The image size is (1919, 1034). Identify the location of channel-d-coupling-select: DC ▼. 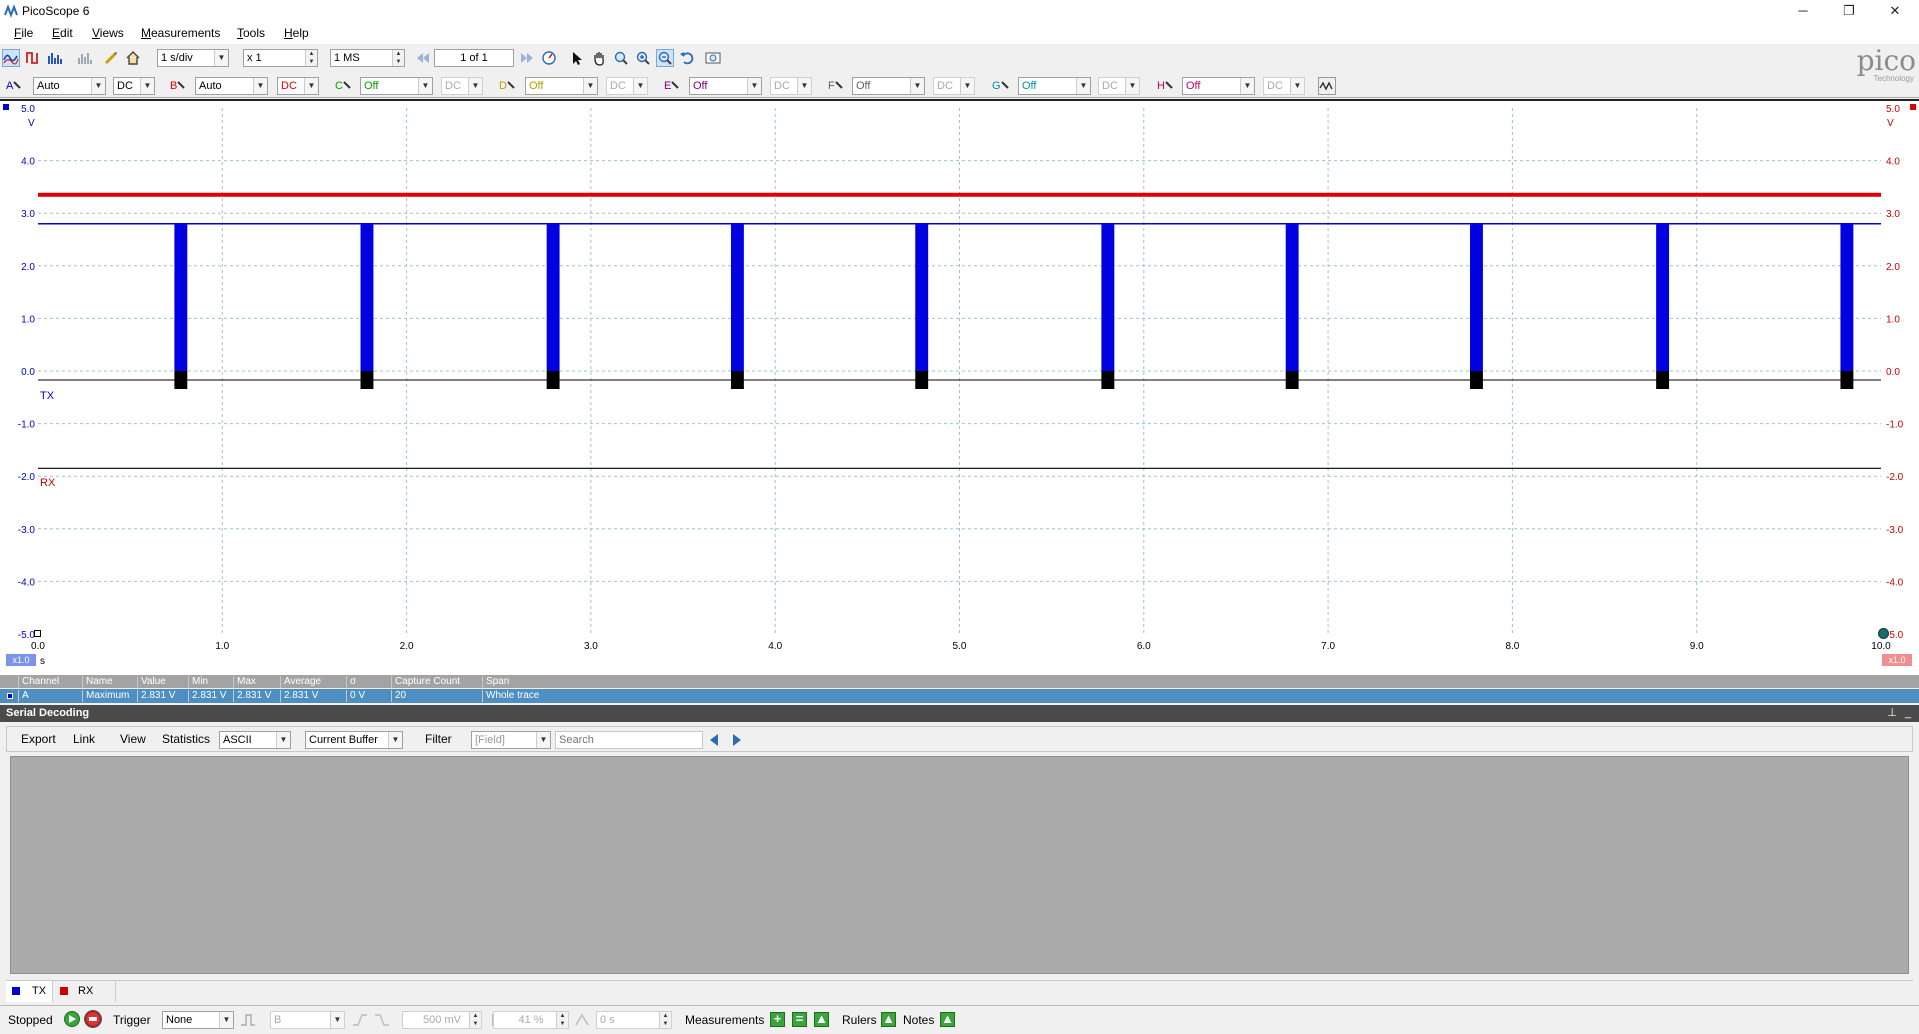
(627, 86).